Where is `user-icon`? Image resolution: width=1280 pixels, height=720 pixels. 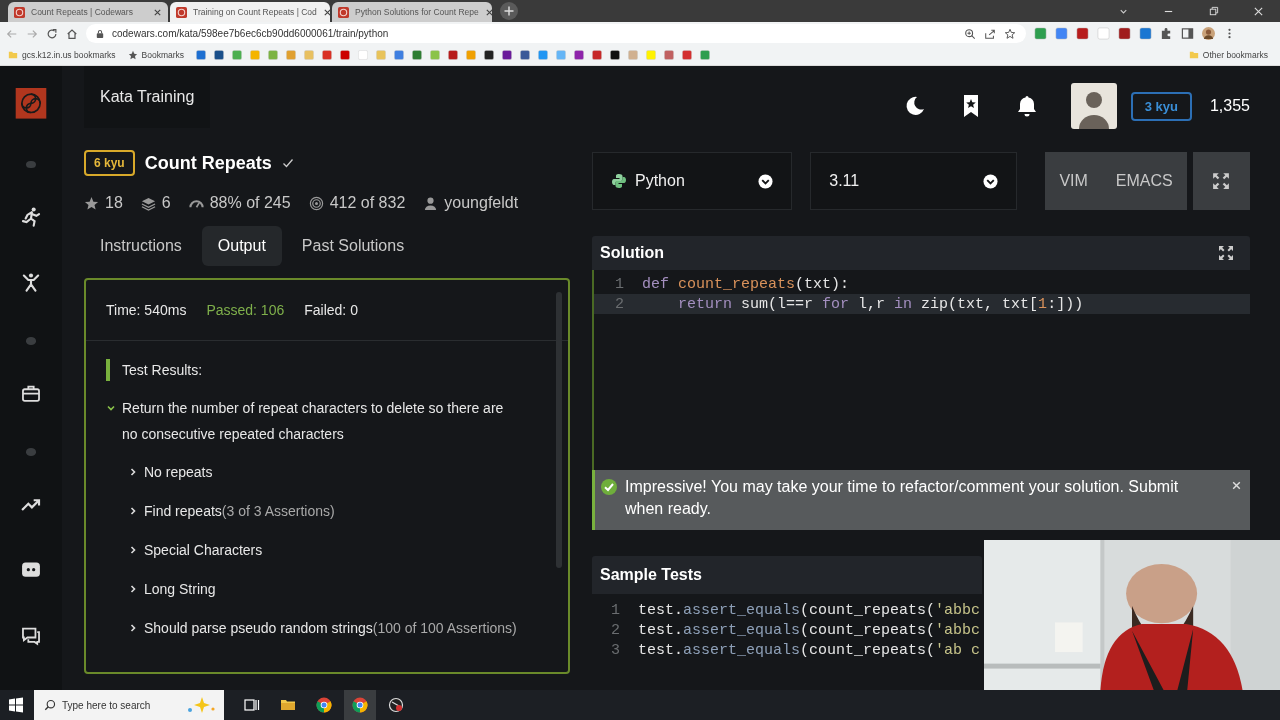
user-icon is located at coordinates (431, 203).